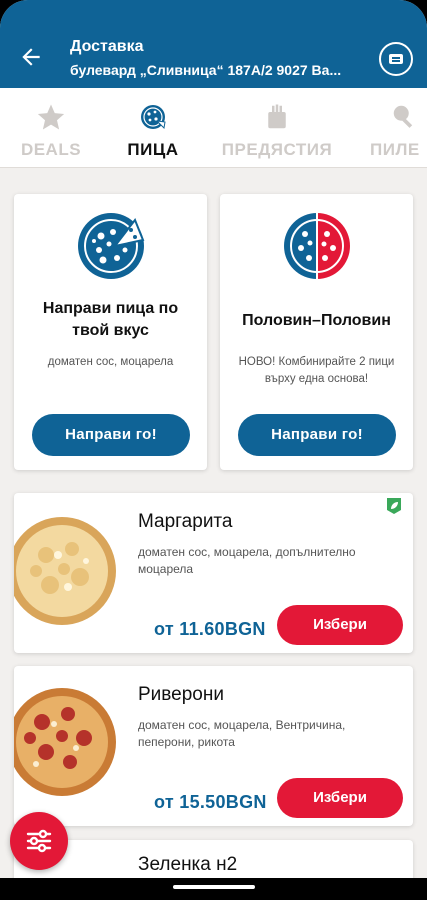 Image resolution: width=427 pixels, height=900 pixels. Describe the element at coordinates (316, 320) in the screenshot. I see `promo-title: Половин–Половин` at that location.